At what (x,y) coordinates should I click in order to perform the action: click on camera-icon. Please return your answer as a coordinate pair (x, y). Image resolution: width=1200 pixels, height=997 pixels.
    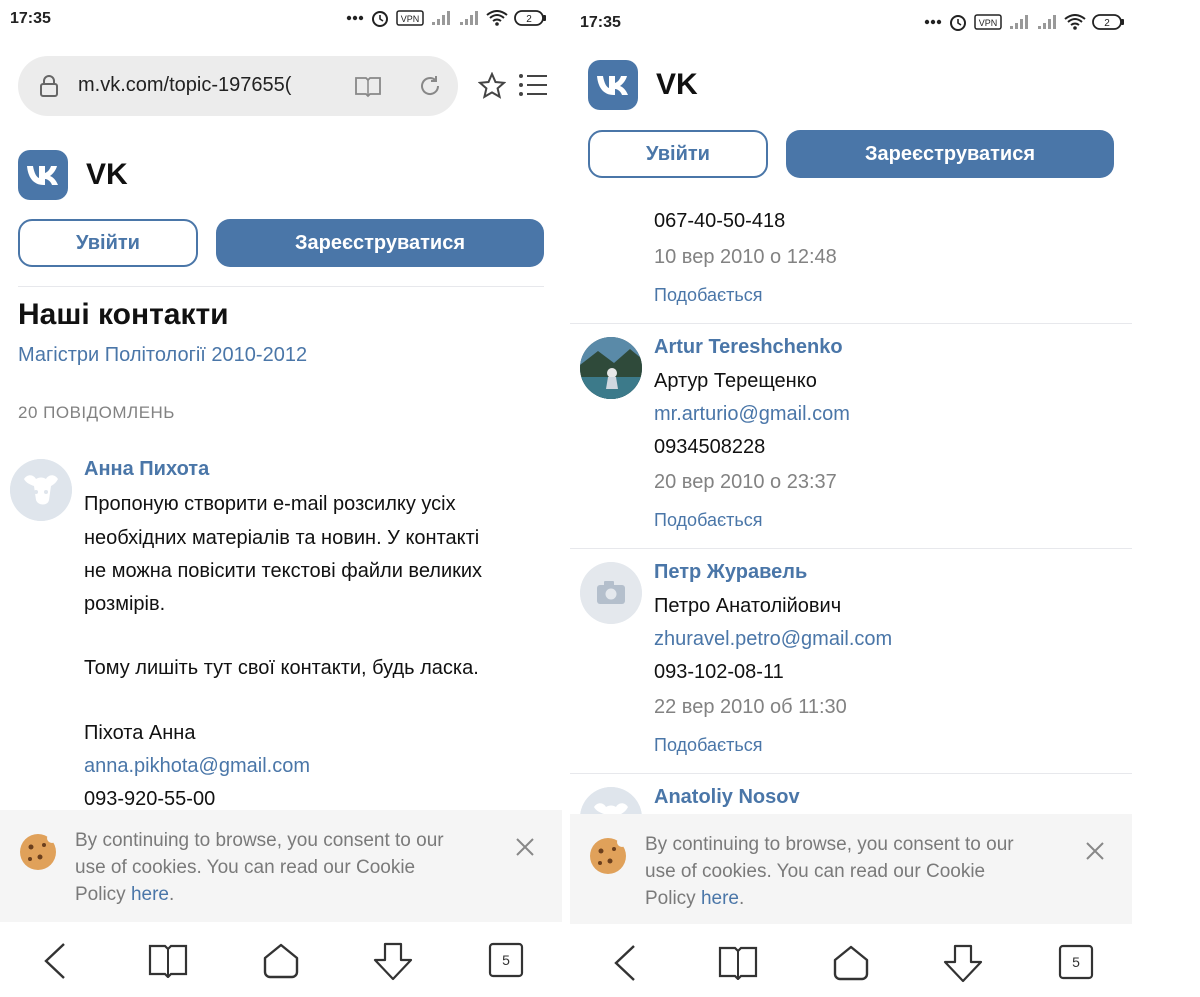
    Looking at the image, I should click on (611, 593).